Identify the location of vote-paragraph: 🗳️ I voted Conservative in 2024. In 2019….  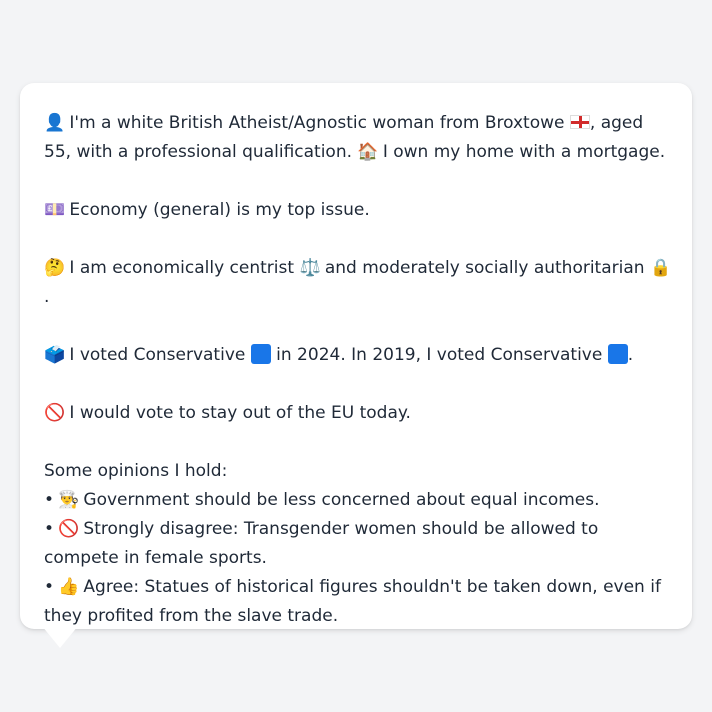
(357, 355).